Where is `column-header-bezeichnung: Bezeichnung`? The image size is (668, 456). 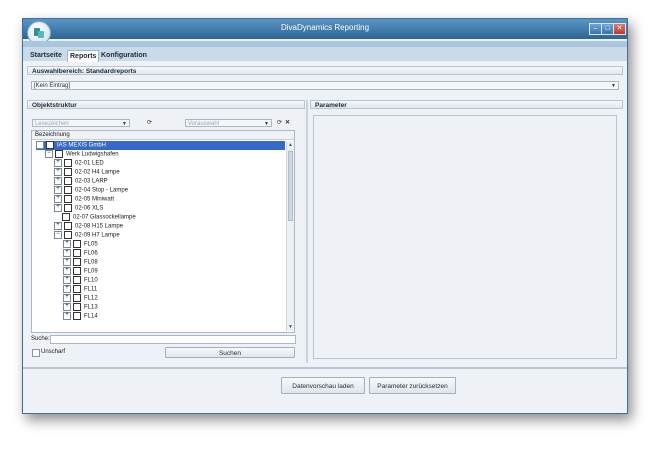 column-header-bezeichnung: Bezeichnung is located at coordinates (163, 135).